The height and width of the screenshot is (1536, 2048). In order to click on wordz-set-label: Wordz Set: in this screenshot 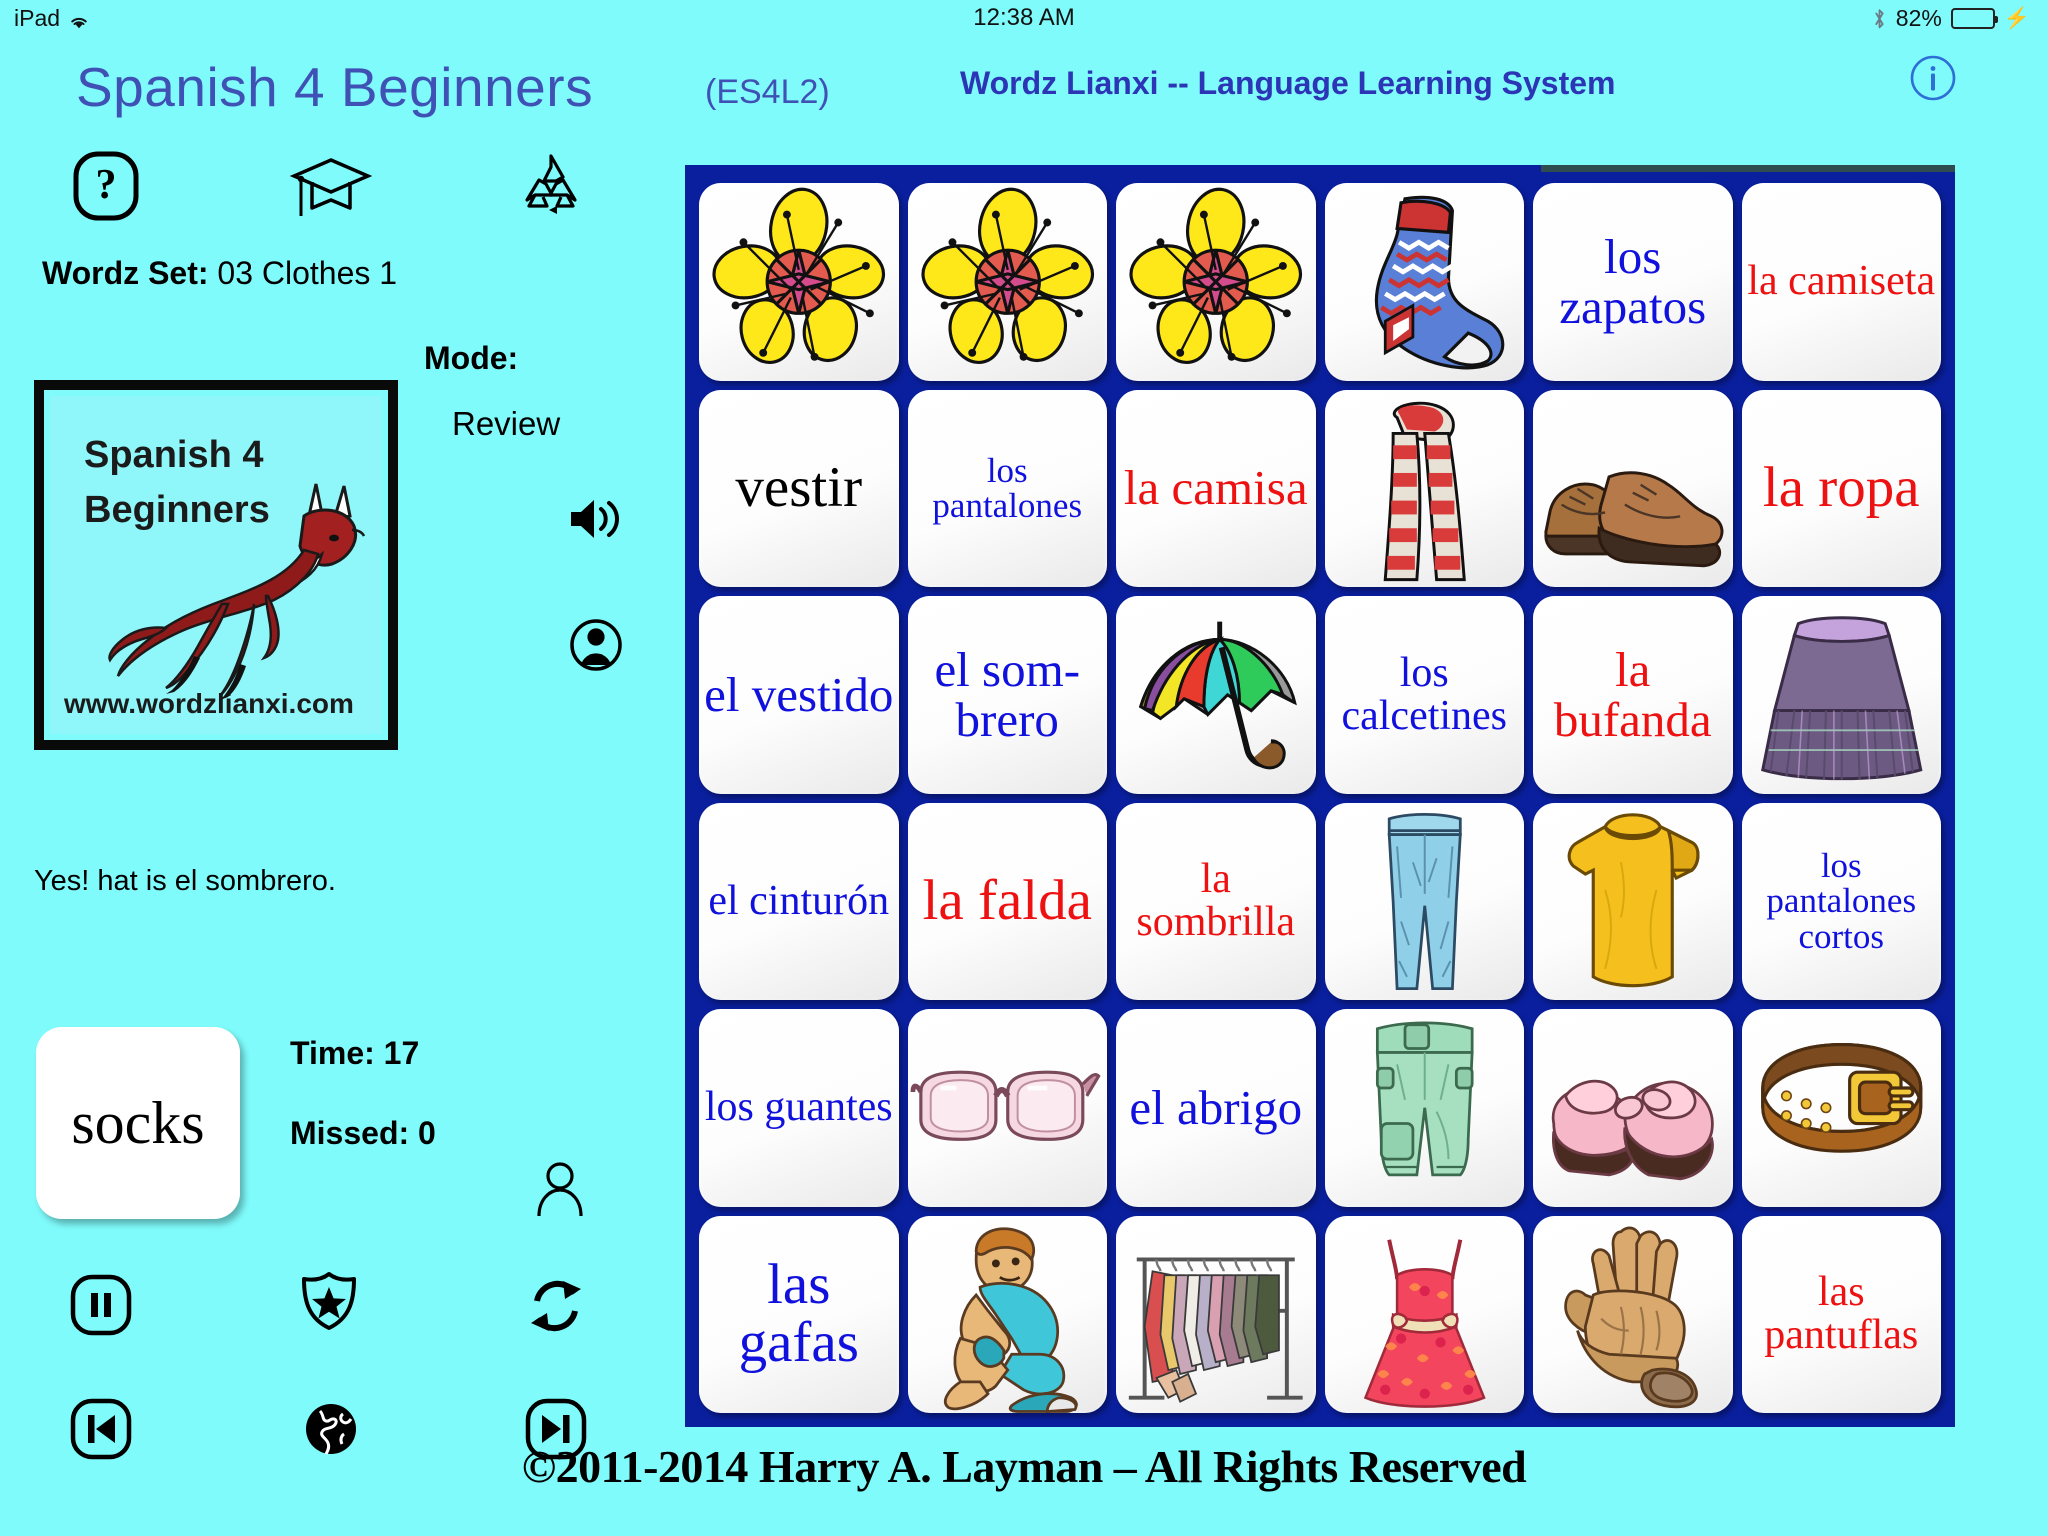, I will do `click(125, 273)`.